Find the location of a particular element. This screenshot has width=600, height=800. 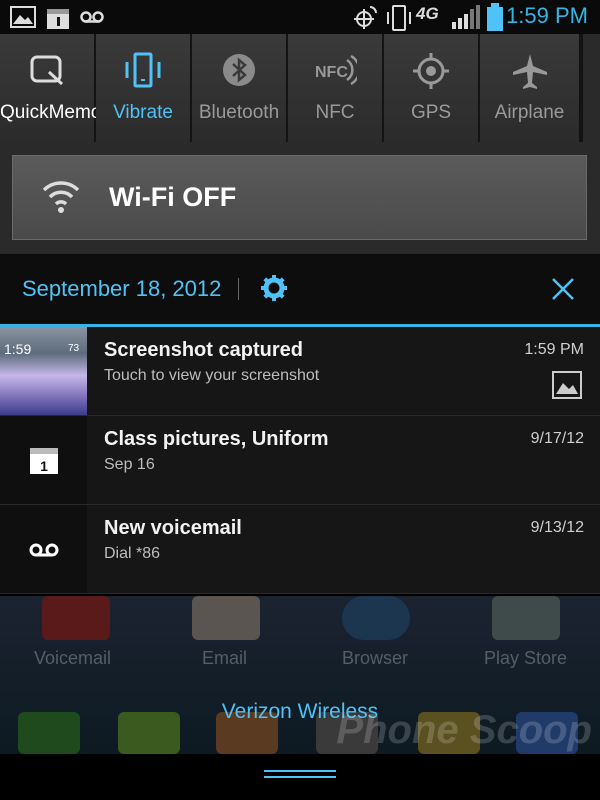

close-icon is located at coordinates (563, 289).